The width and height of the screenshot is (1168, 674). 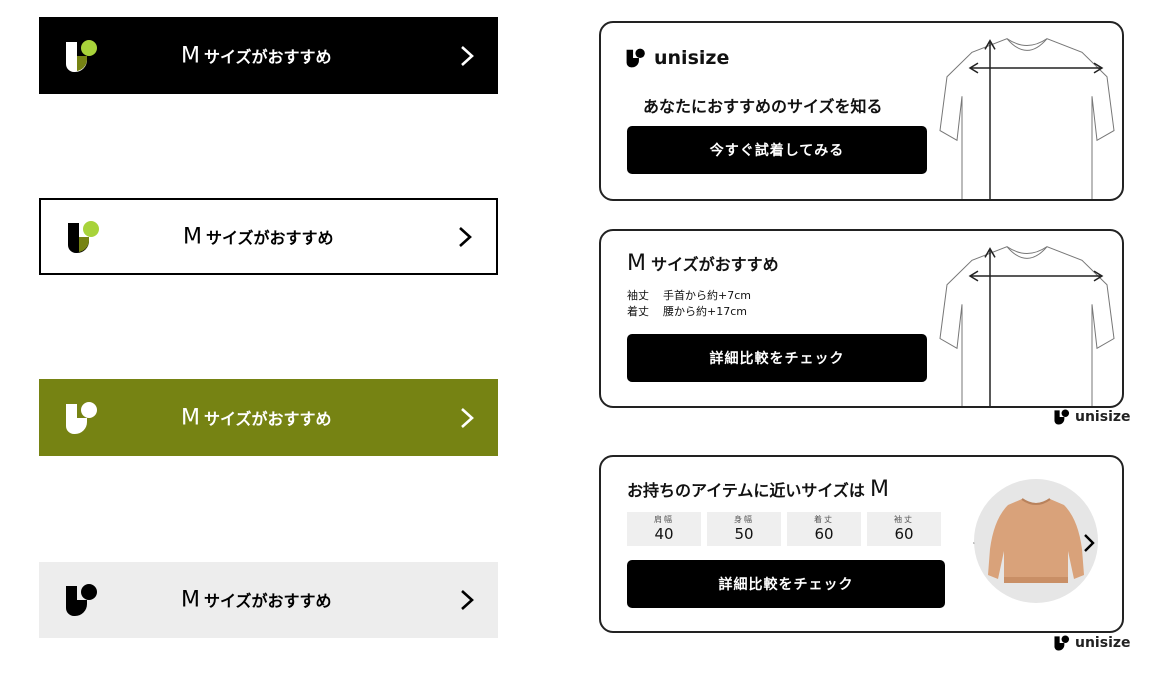 I want to click on size-banner-black: M サイズがおすすめ, so click(x=268, y=55).